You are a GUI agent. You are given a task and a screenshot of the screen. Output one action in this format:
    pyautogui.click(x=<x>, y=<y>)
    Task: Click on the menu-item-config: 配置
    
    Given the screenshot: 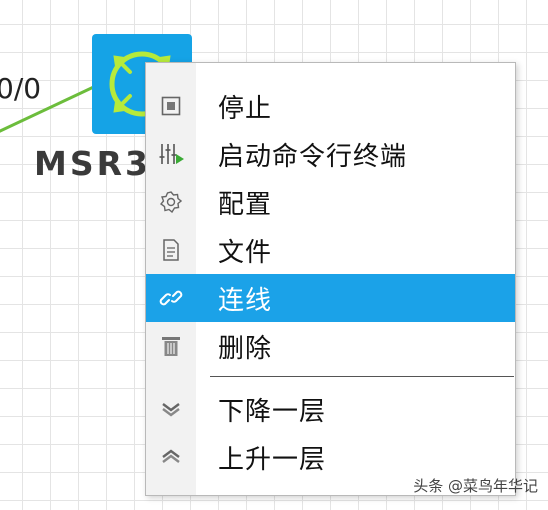 What is the action you would take?
    pyautogui.click(x=330, y=202)
    